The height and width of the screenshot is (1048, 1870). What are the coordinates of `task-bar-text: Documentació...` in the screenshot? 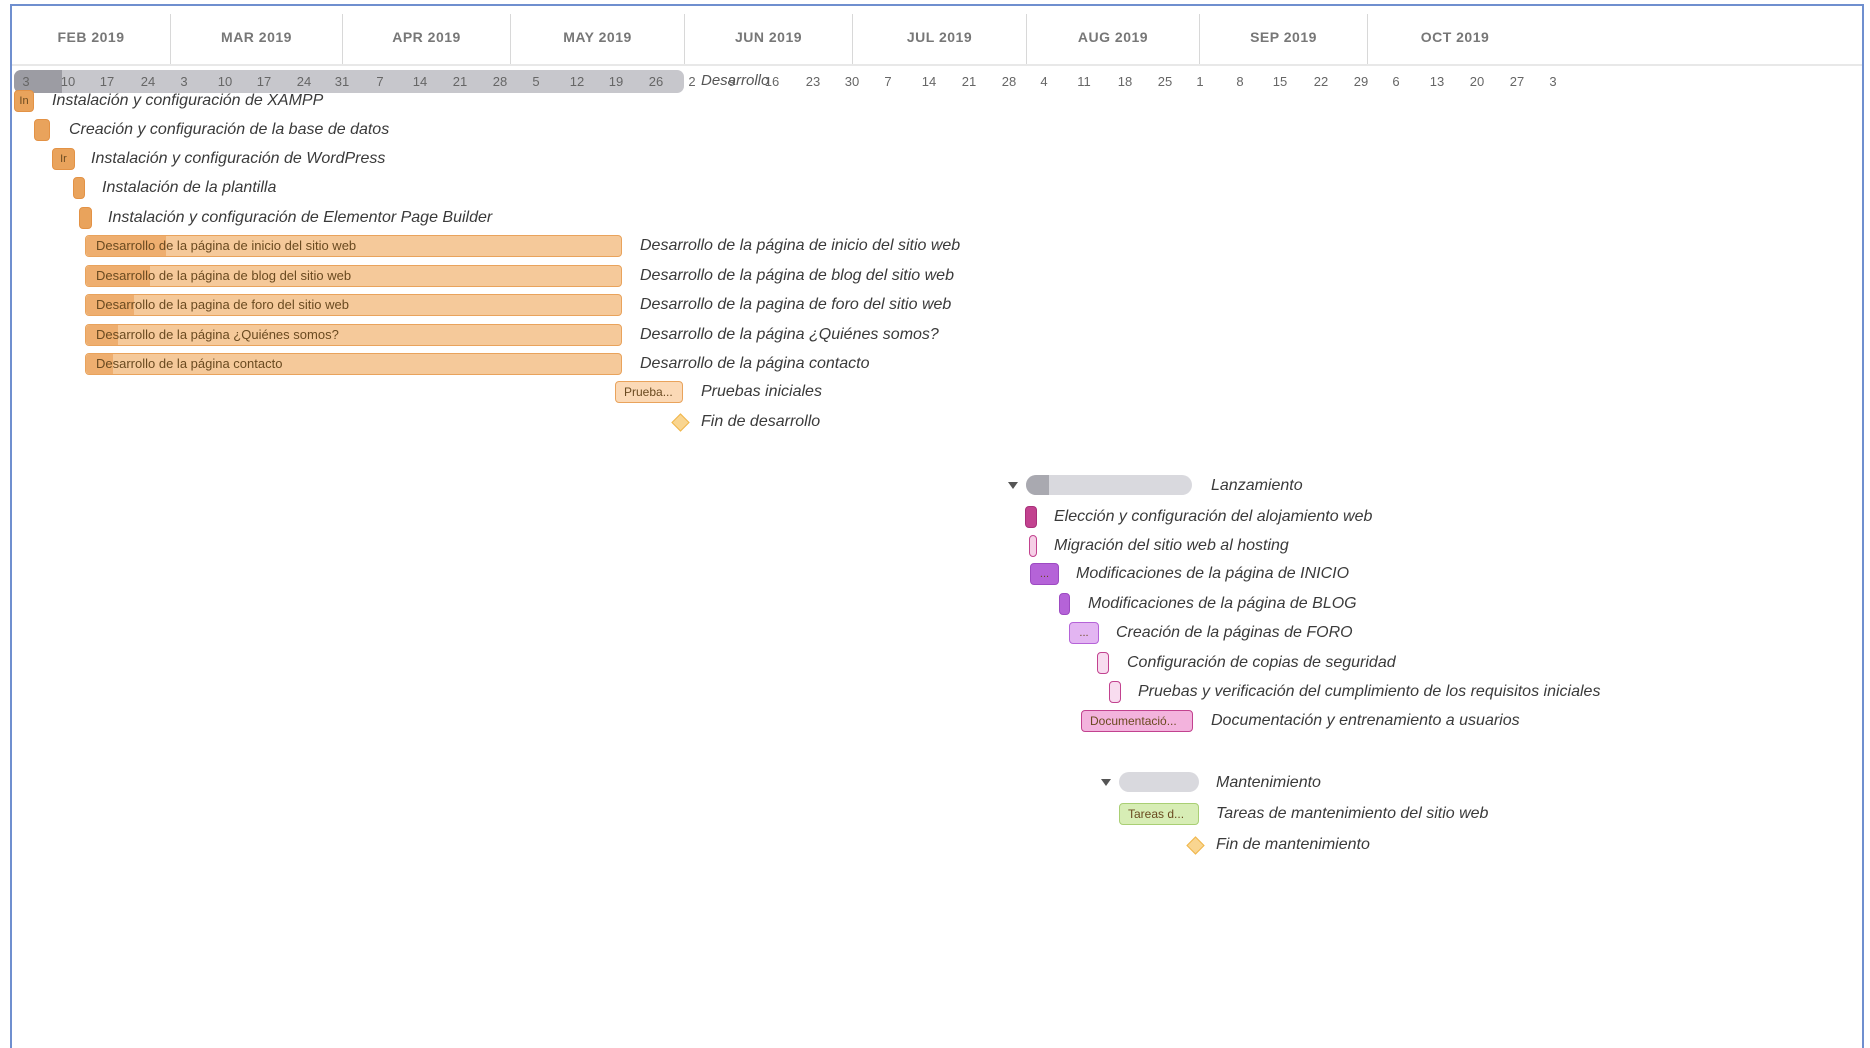 It's located at (1133, 721).